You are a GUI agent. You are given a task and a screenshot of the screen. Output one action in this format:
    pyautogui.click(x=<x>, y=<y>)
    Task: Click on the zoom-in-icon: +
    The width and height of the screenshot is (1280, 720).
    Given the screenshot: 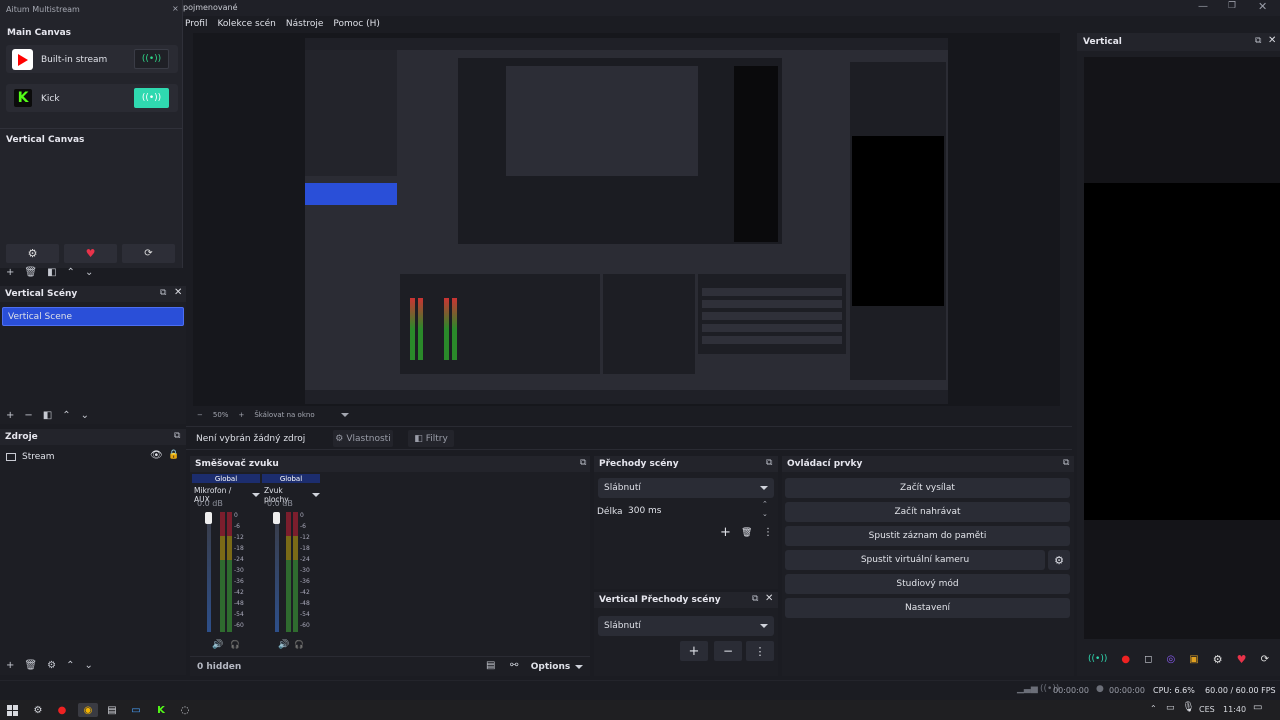 What is the action you would take?
    pyautogui.click(x=241, y=415)
    